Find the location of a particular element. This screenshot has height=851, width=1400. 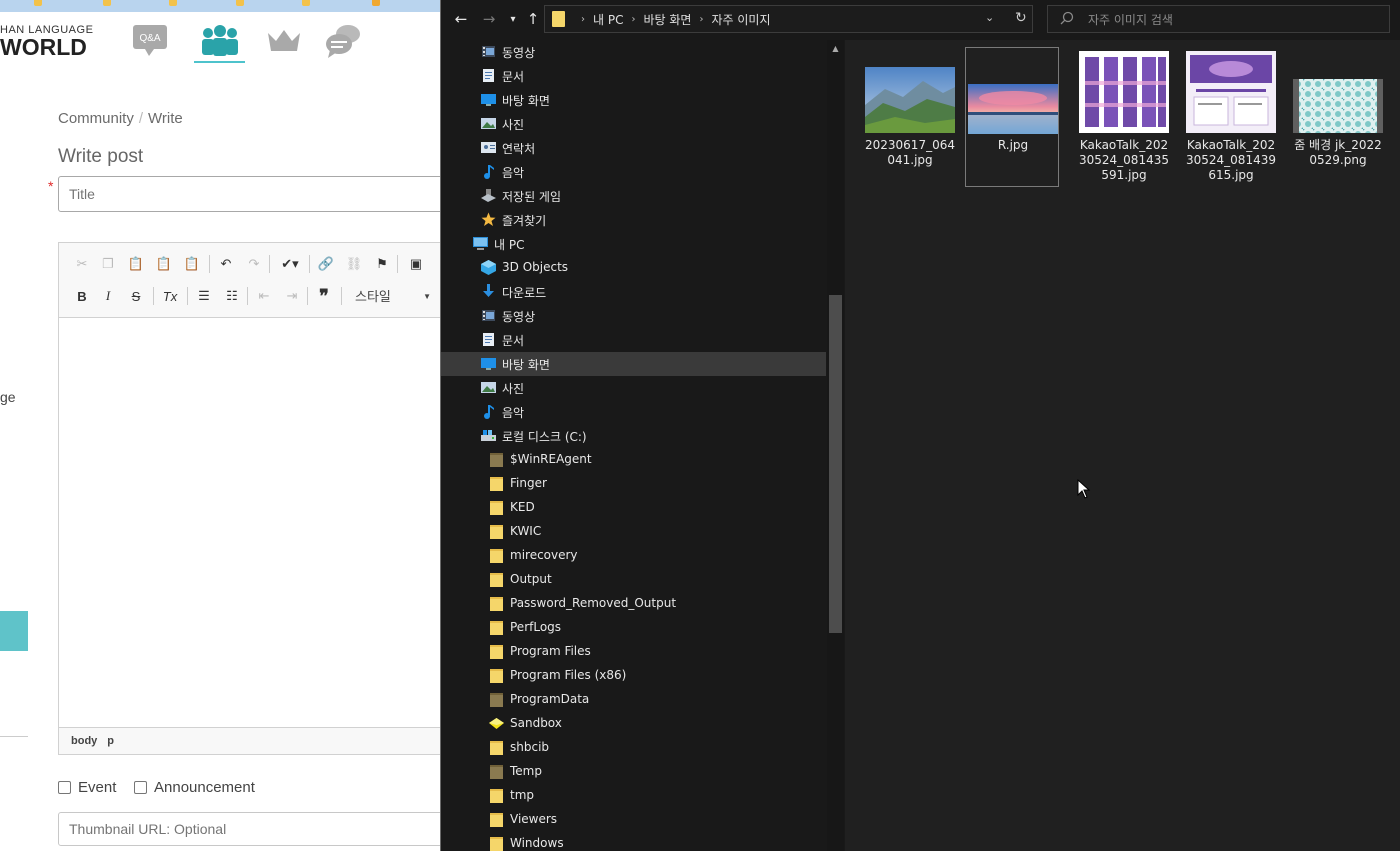

nav-item: $WinREAgent is located at coordinates (633, 460).